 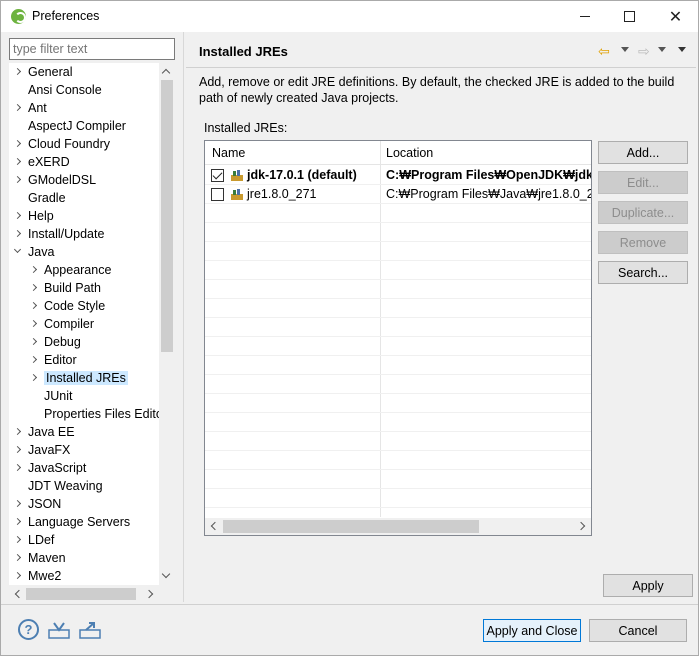 I want to click on tree-item: LDef, so click(x=33, y=540).